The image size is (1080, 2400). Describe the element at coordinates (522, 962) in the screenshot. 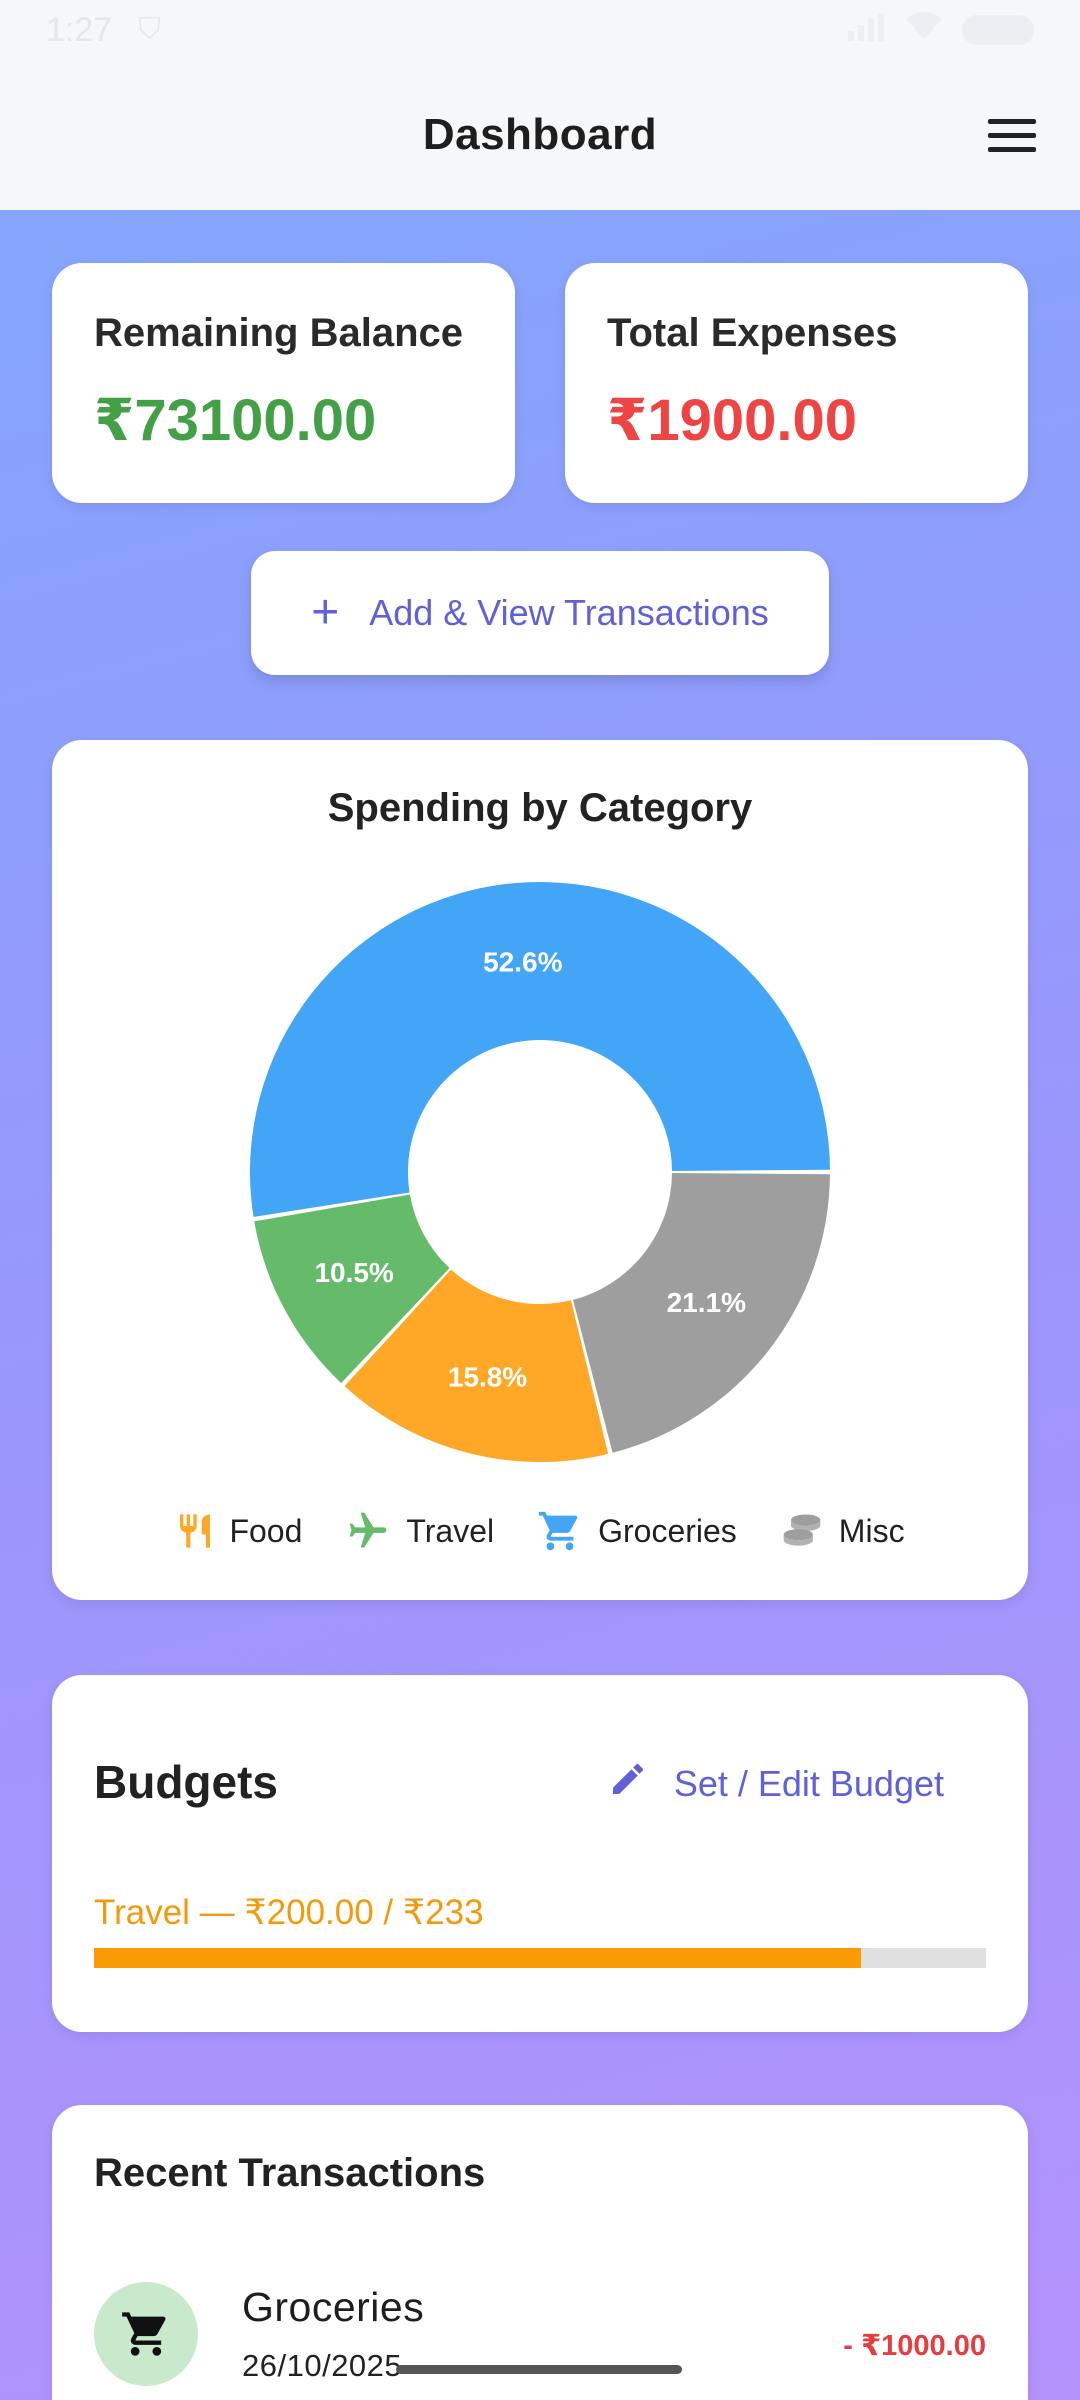

I see `slice-label-groceries: 52.6%` at that location.